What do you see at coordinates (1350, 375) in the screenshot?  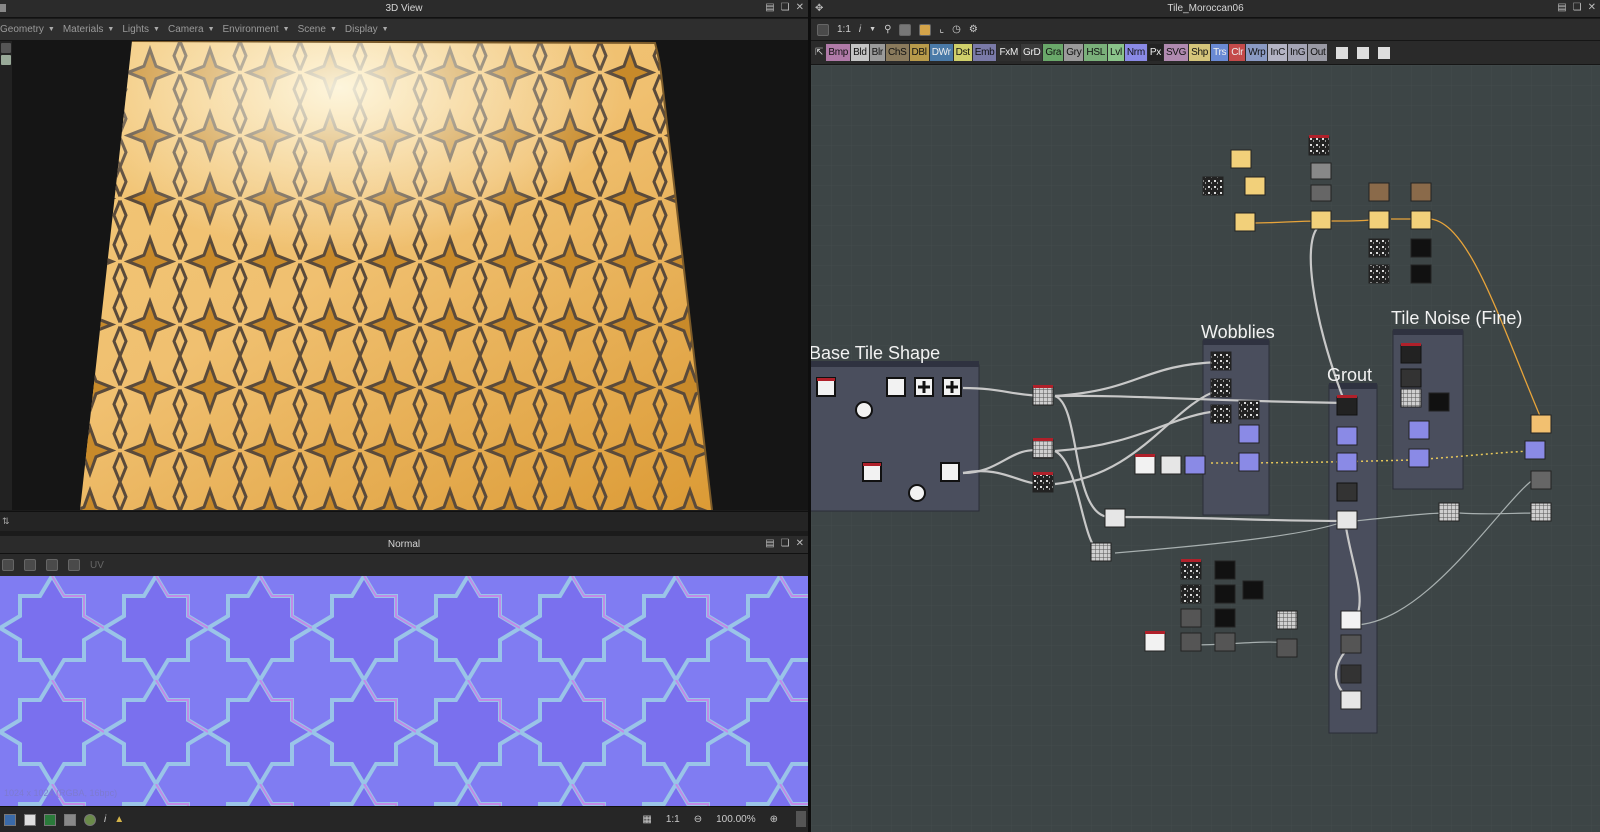 I see `frame-title: Grout` at bounding box center [1350, 375].